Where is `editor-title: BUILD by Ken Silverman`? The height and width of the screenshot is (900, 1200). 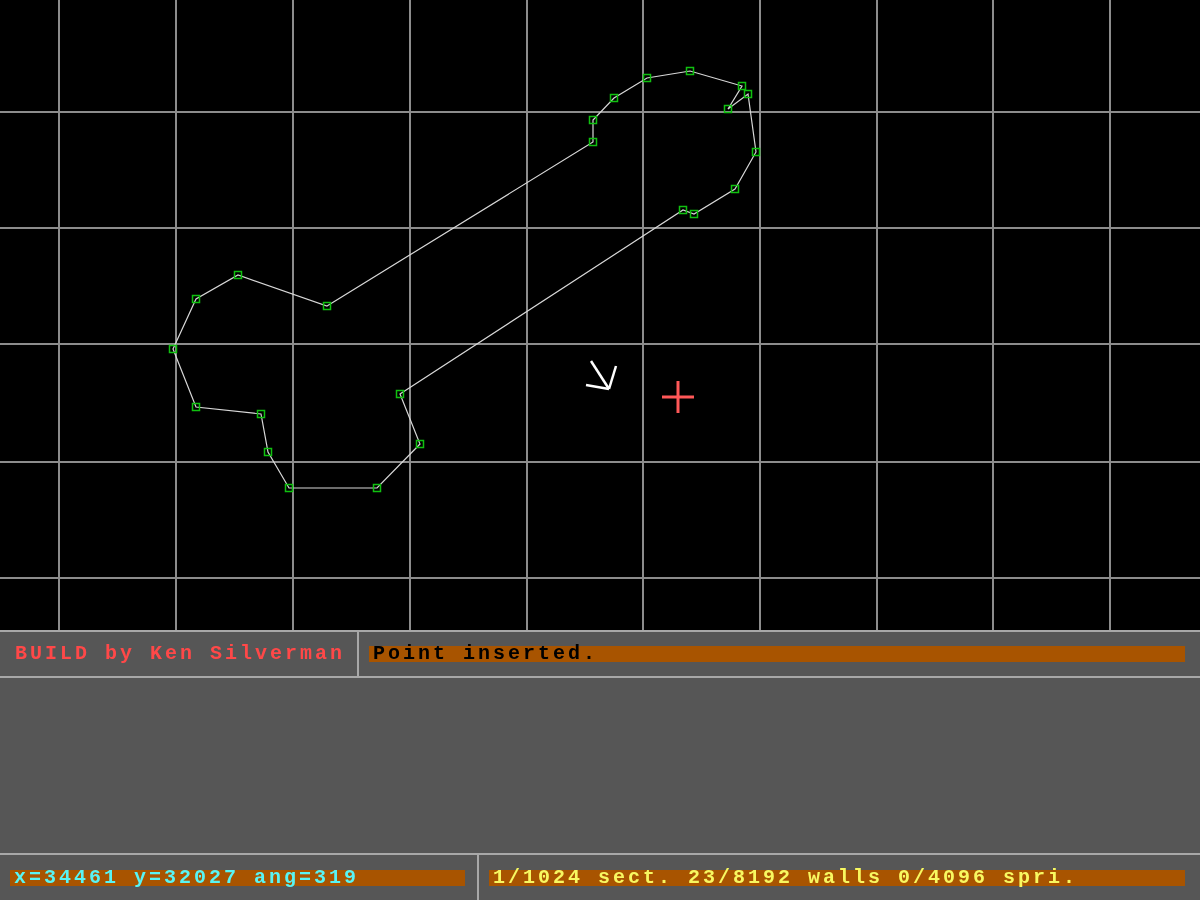 editor-title: BUILD by Ken Silverman is located at coordinates (180, 654).